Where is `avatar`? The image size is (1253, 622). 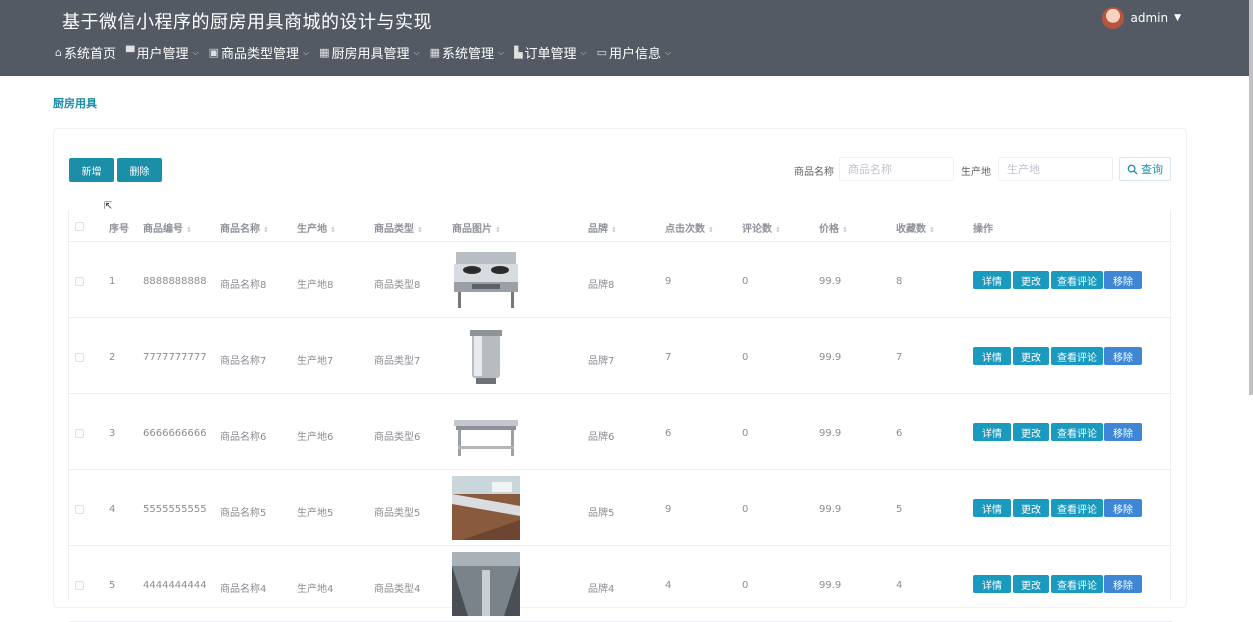 avatar is located at coordinates (1113, 18).